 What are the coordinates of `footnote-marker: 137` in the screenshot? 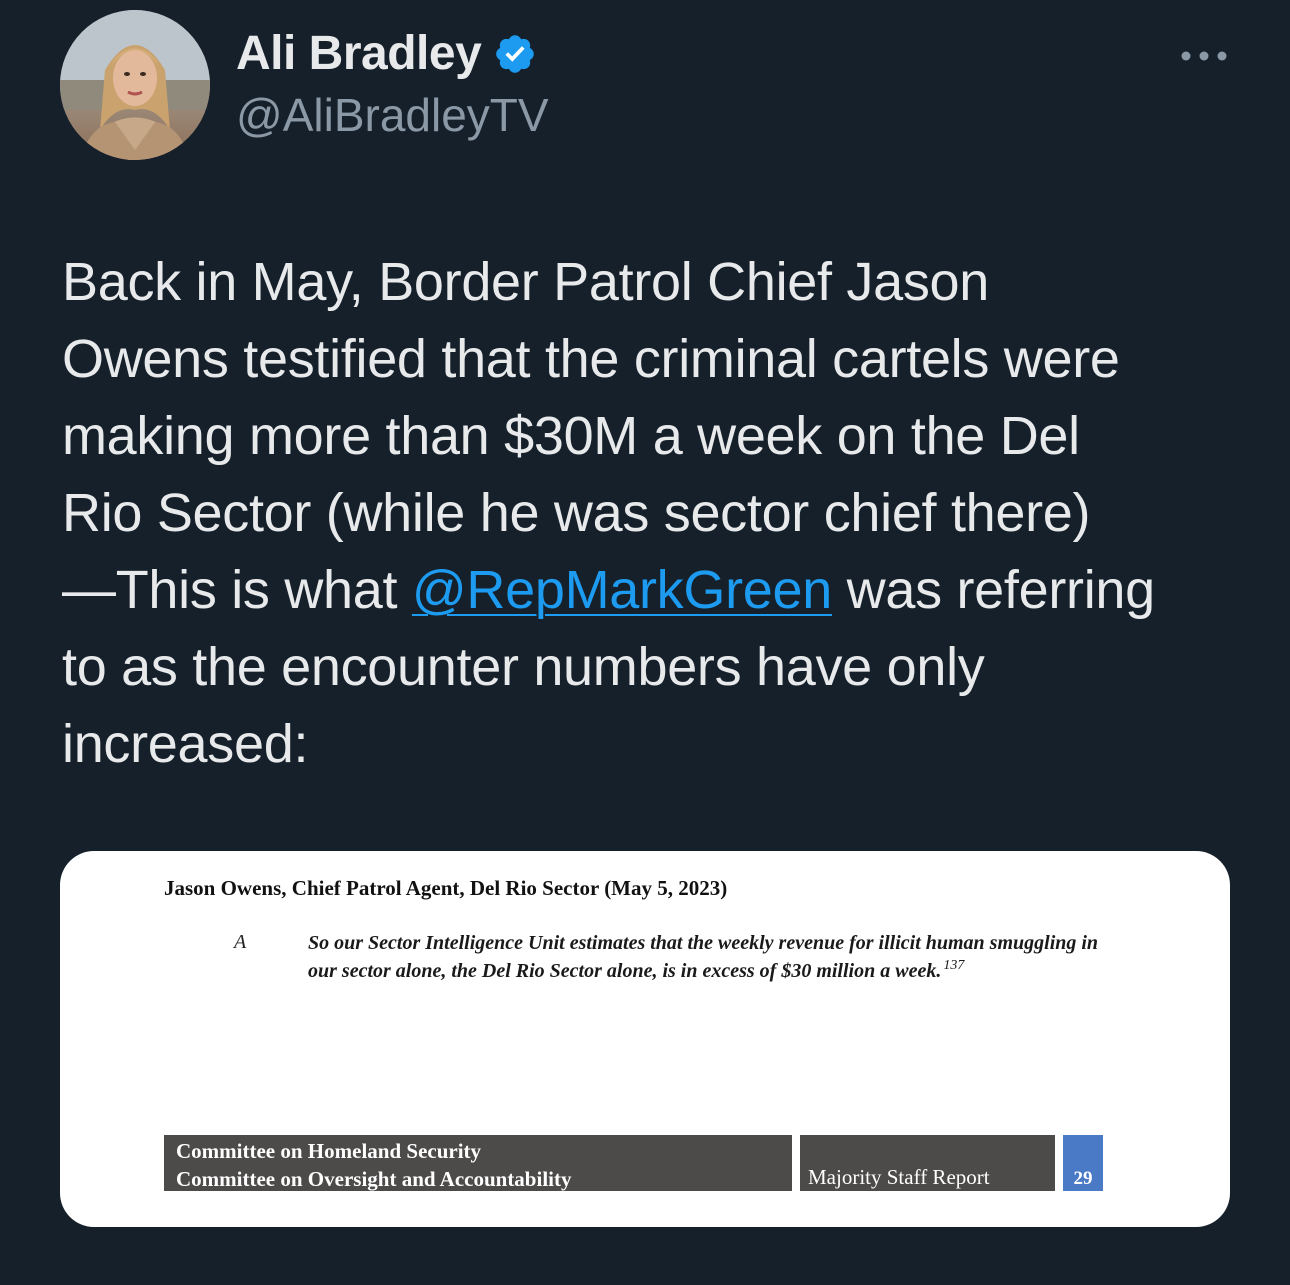 It's located at (954, 966).